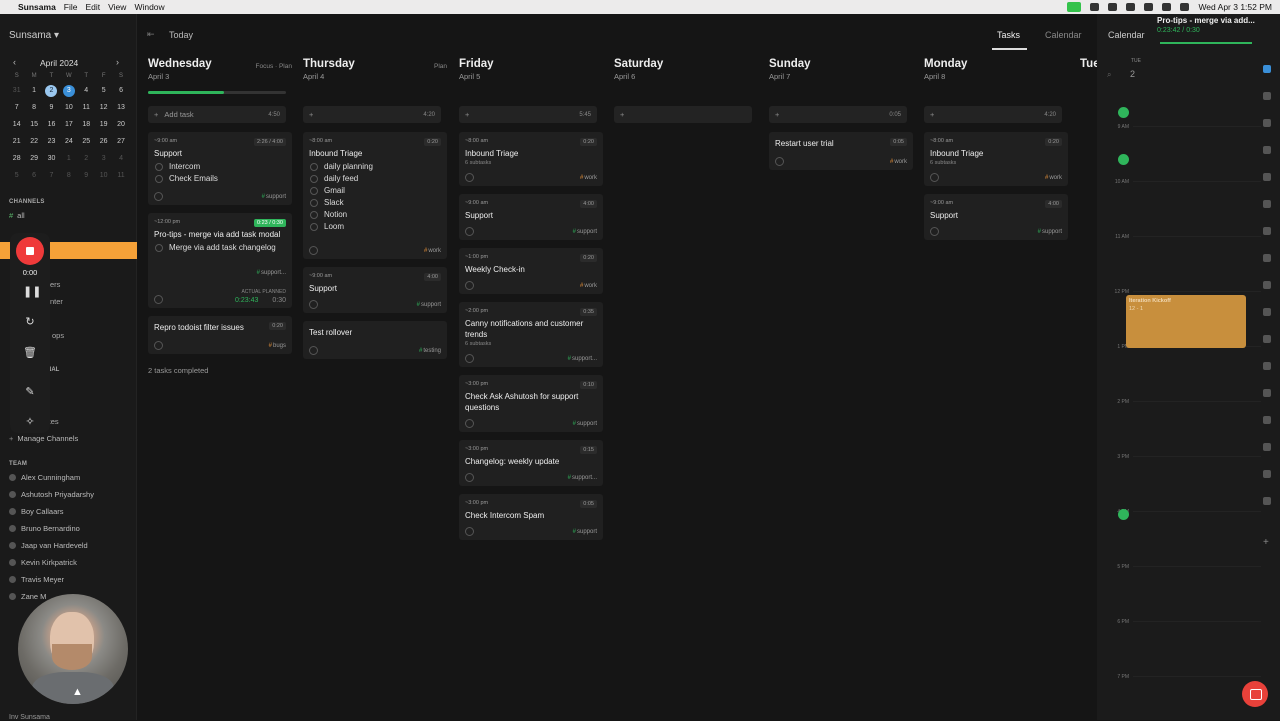 Image resolution: width=1280 pixels, height=721 pixels. What do you see at coordinates (159, 166) in the screenshot?
I see `checkbox-icon` at bounding box center [159, 166].